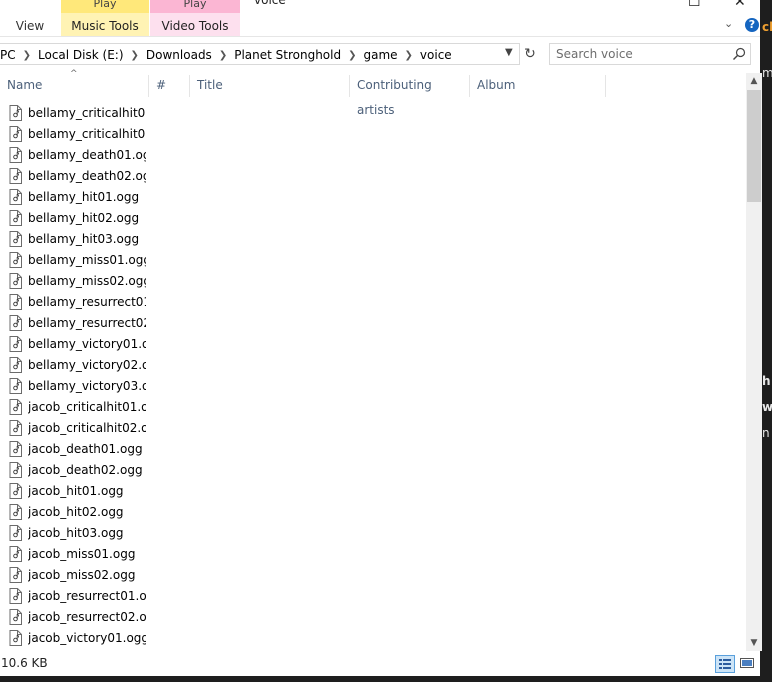  I want to click on file-row: jacob_death01.ogg, so click(373, 449).